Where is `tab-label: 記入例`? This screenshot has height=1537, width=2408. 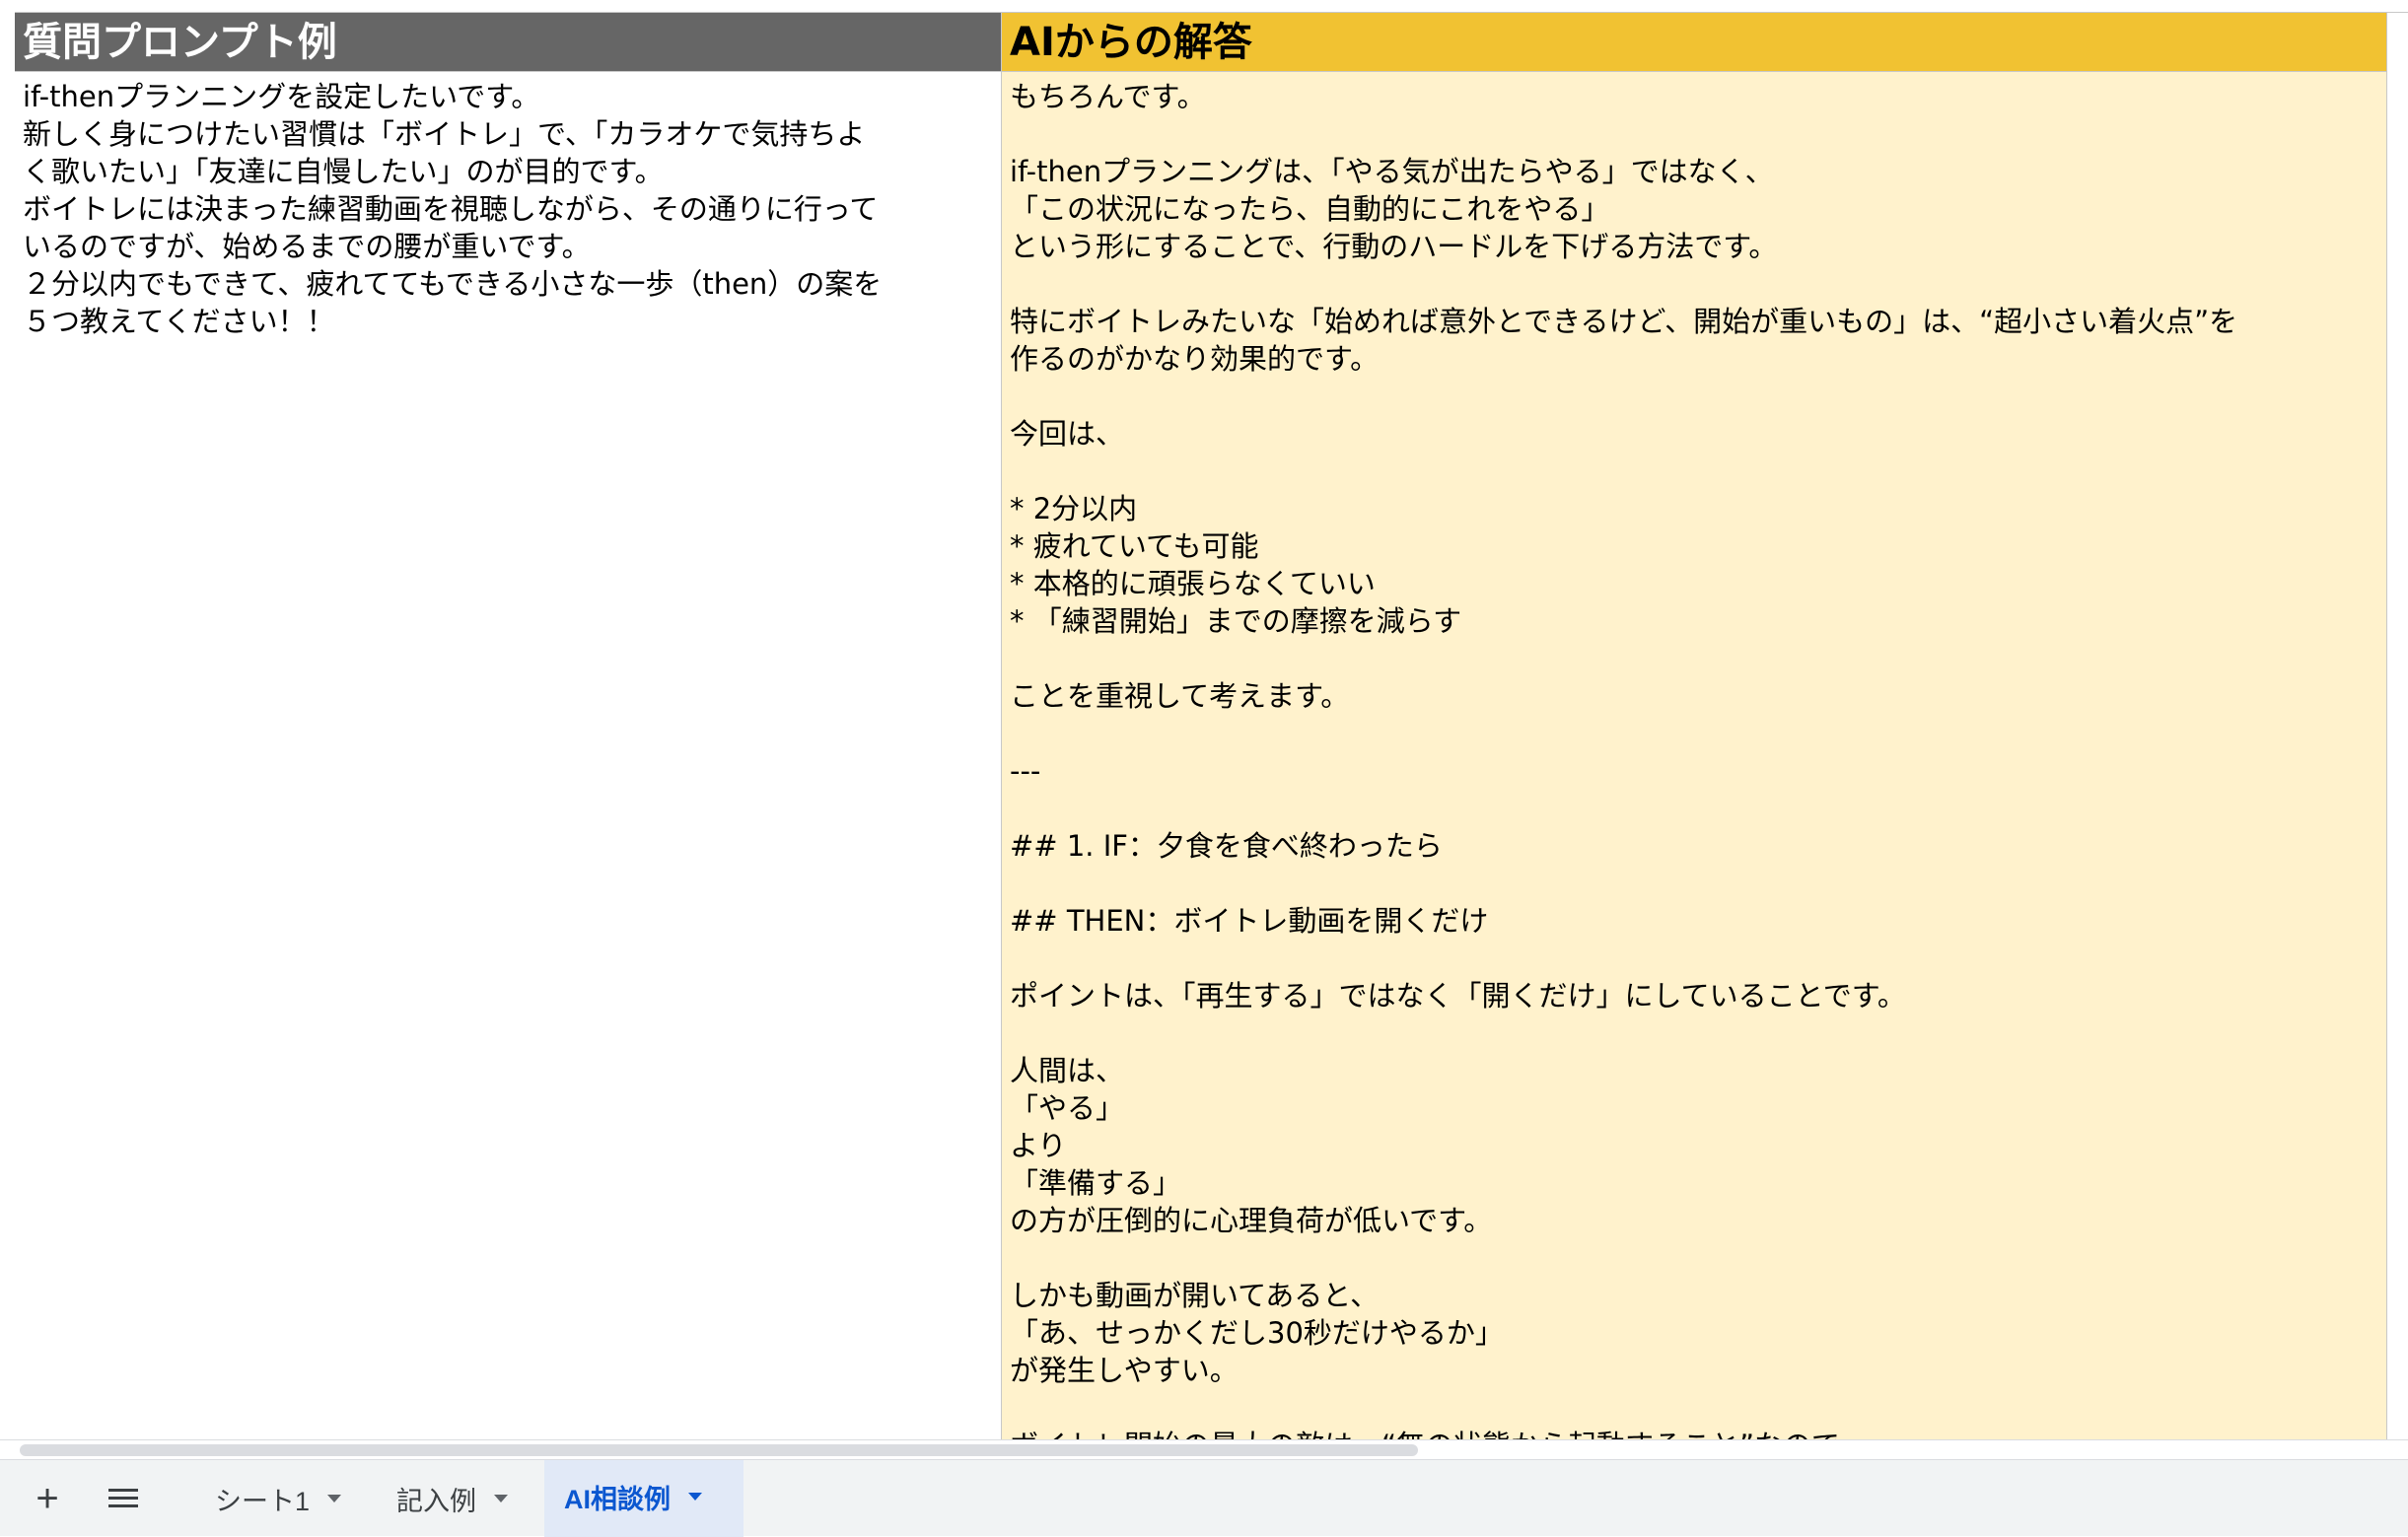
tab-label: 記入例 is located at coordinates (436, 1501).